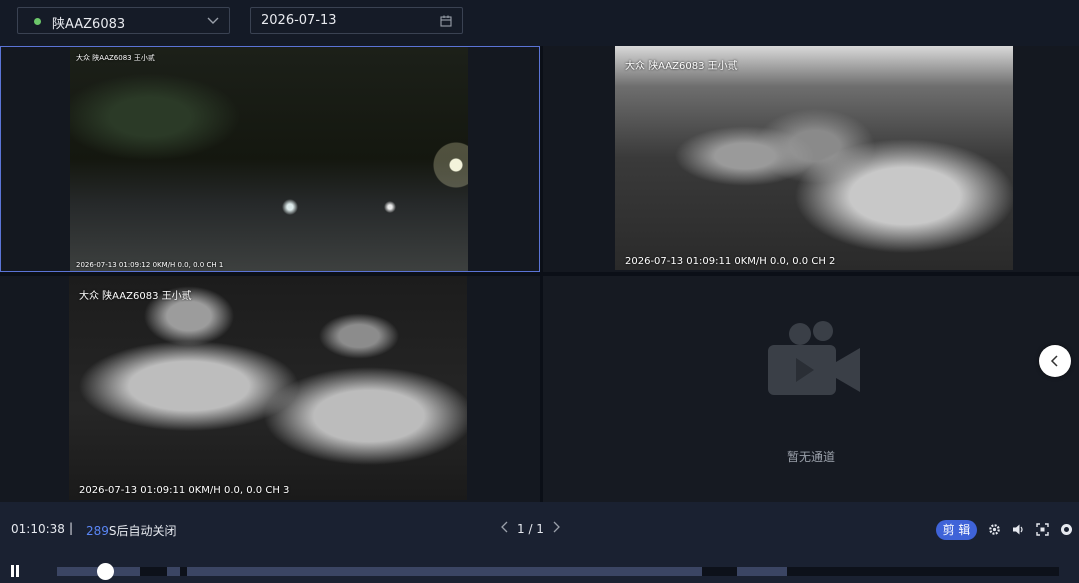  What do you see at coordinates (356, 20) in the screenshot?
I see `date-picker: 2026-07-13` at bounding box center [356, 20].